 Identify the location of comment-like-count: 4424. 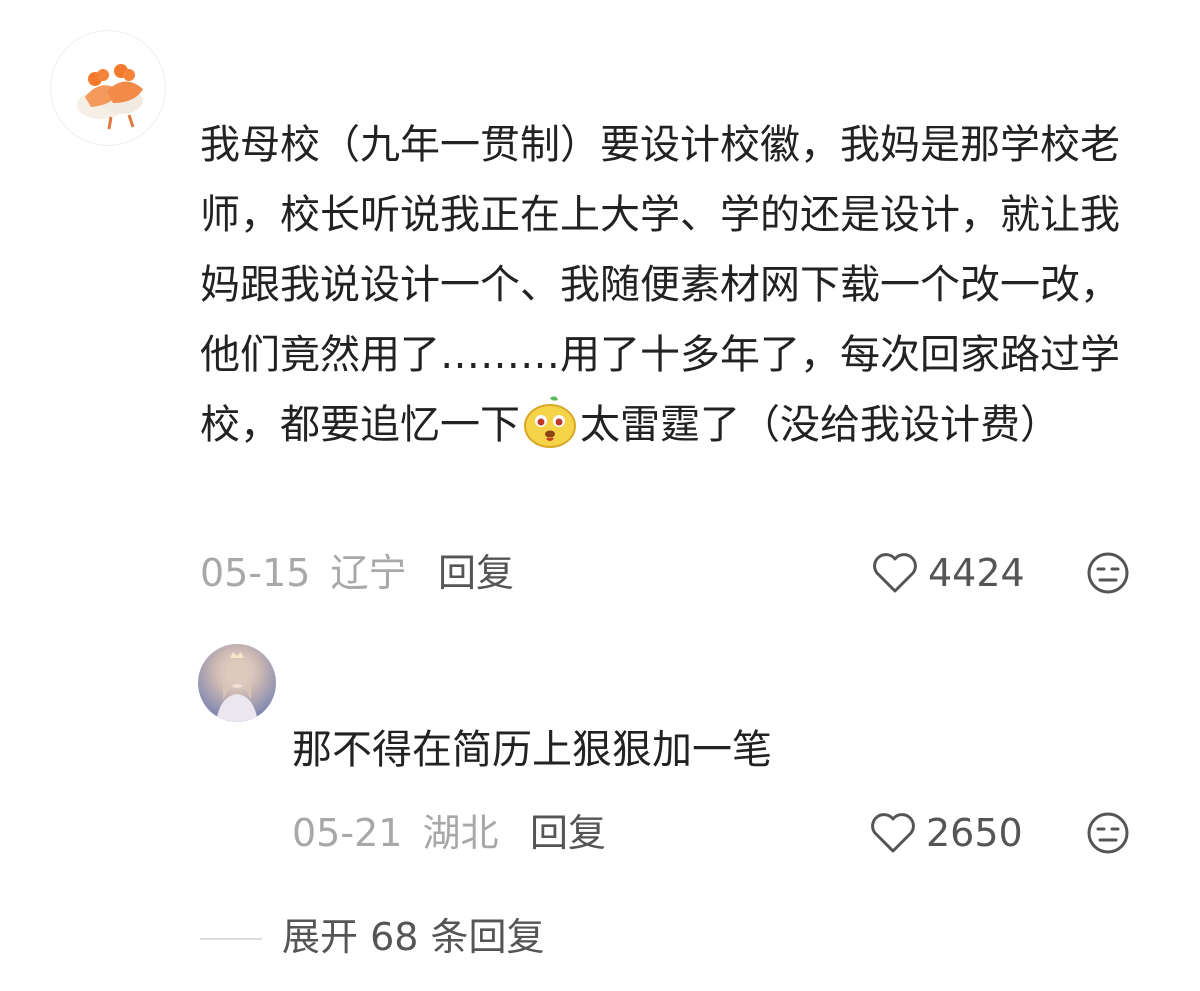
(976, 573).